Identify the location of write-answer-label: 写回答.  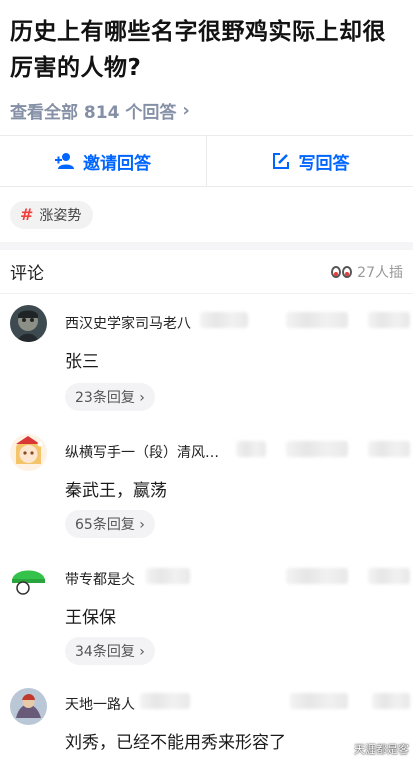
(324, 163).